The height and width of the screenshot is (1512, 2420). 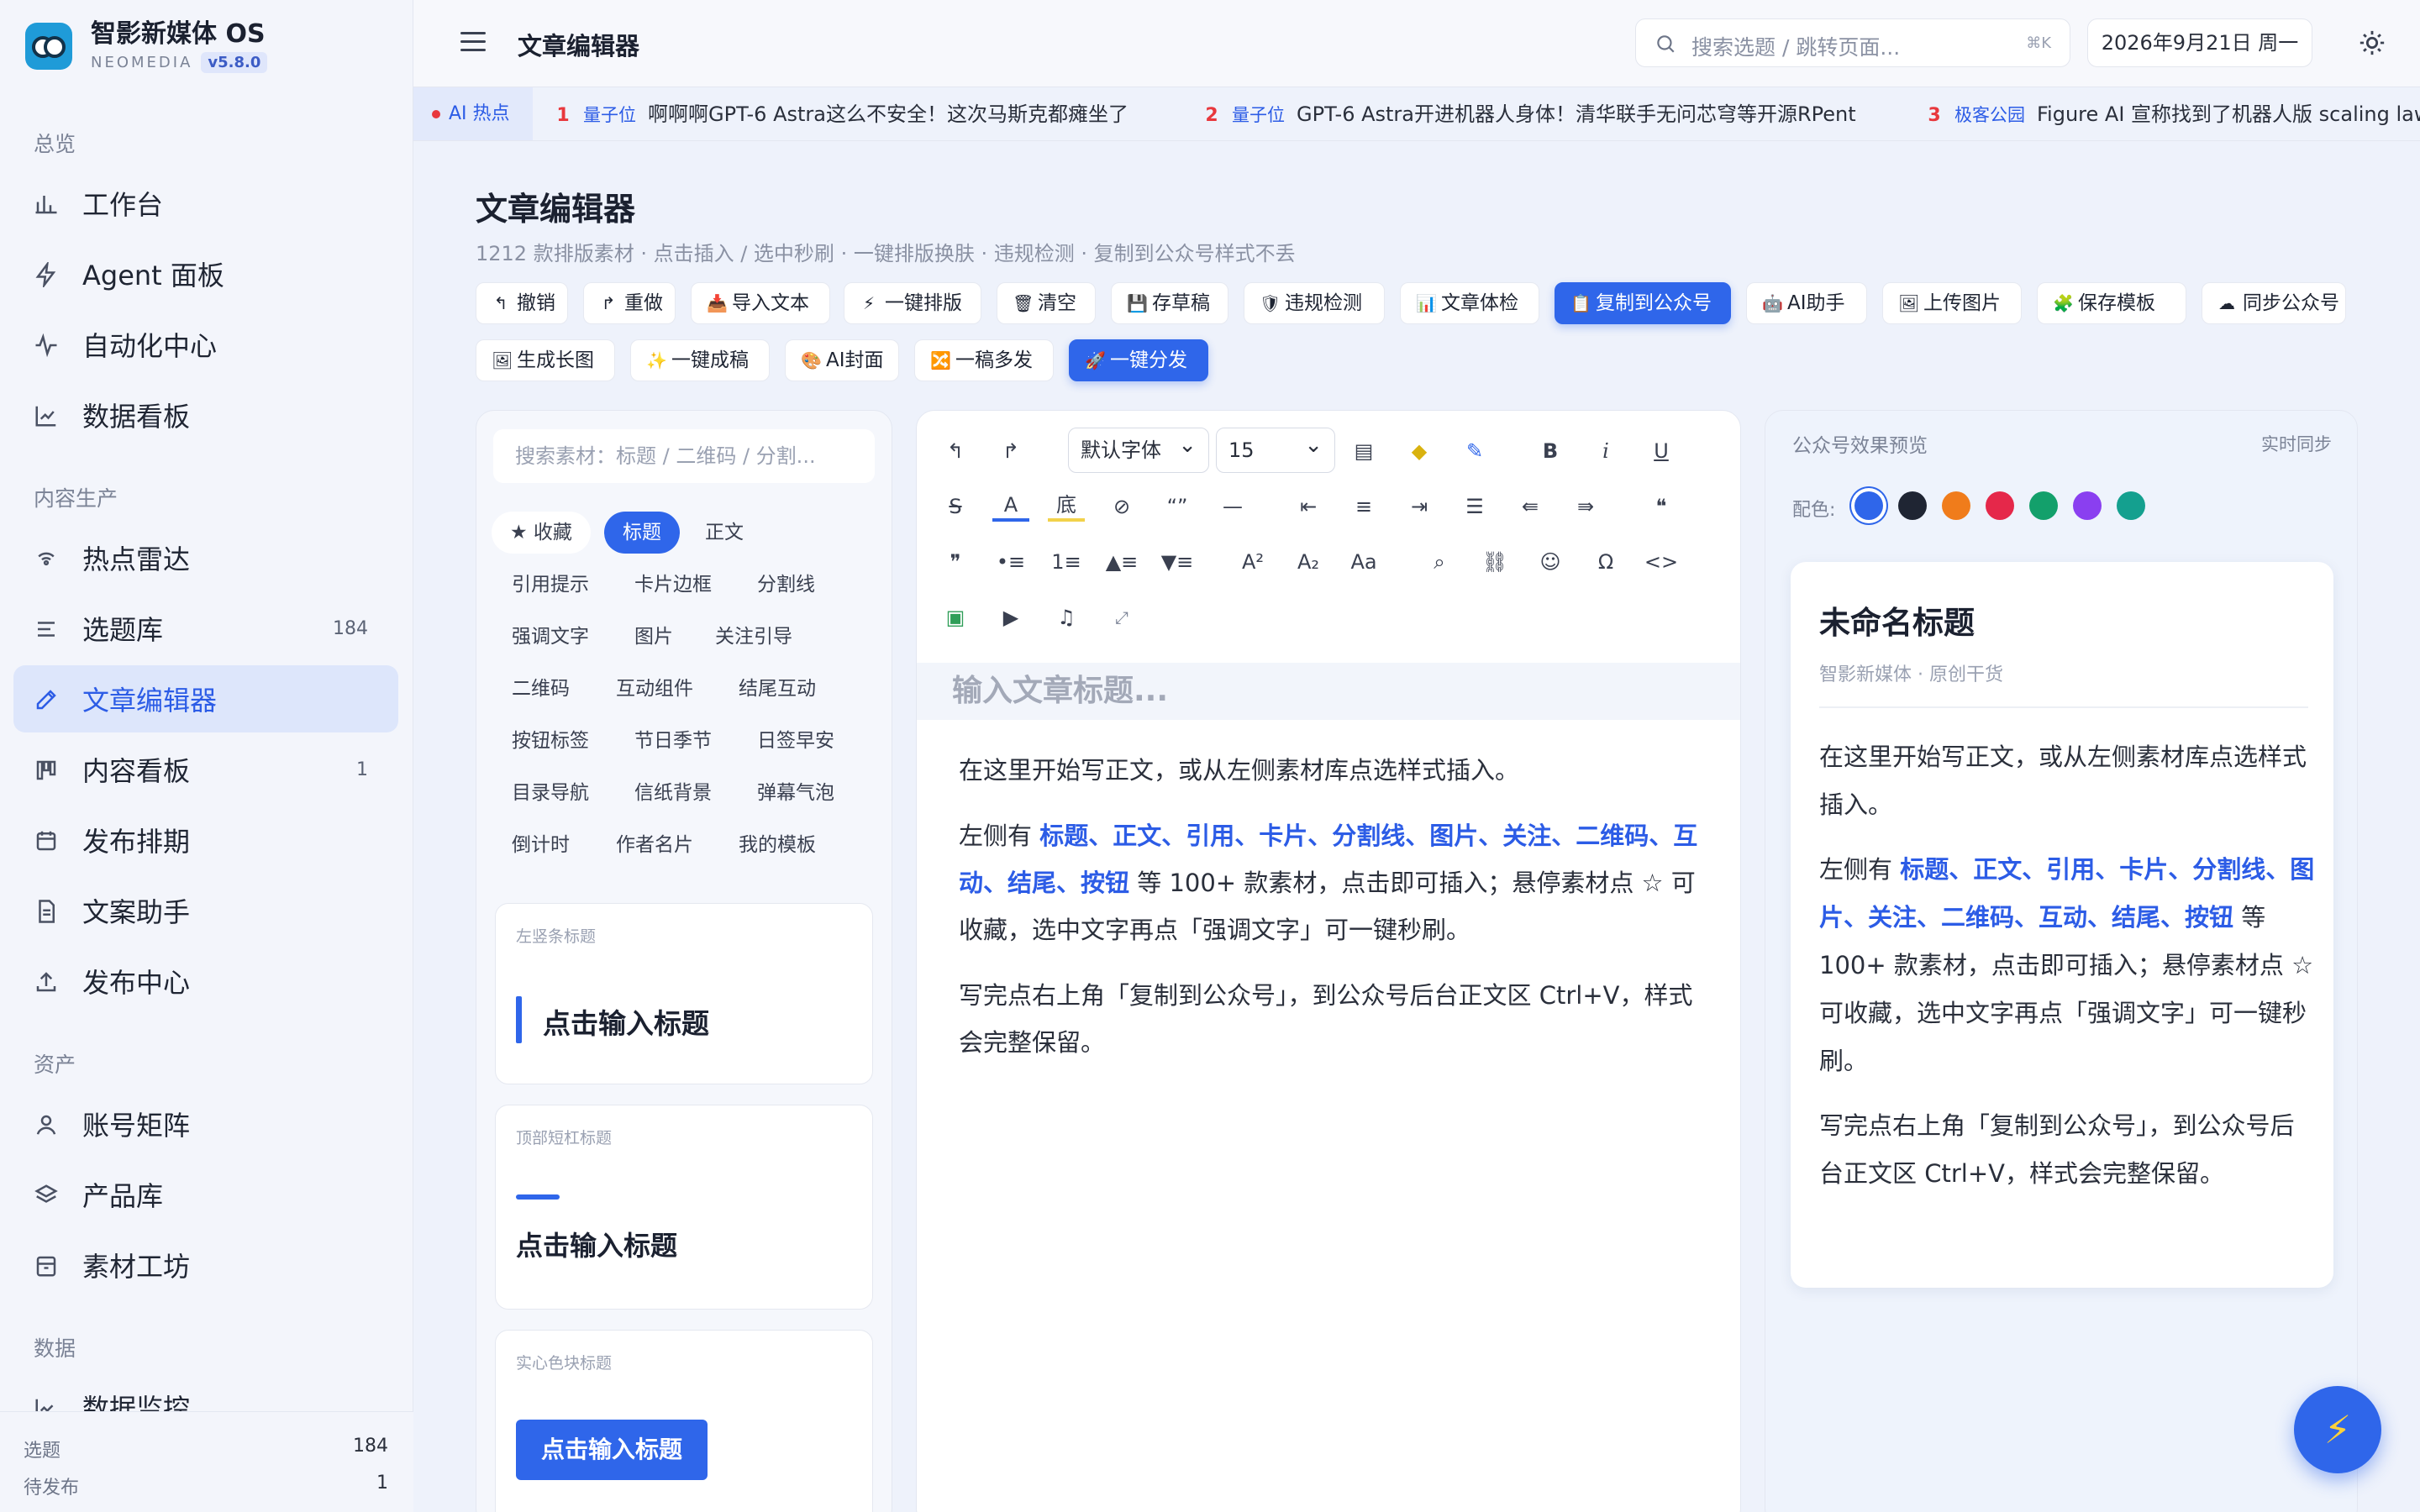 I want to click on chip-daily: 日签早安, so click(x=796, y=741).